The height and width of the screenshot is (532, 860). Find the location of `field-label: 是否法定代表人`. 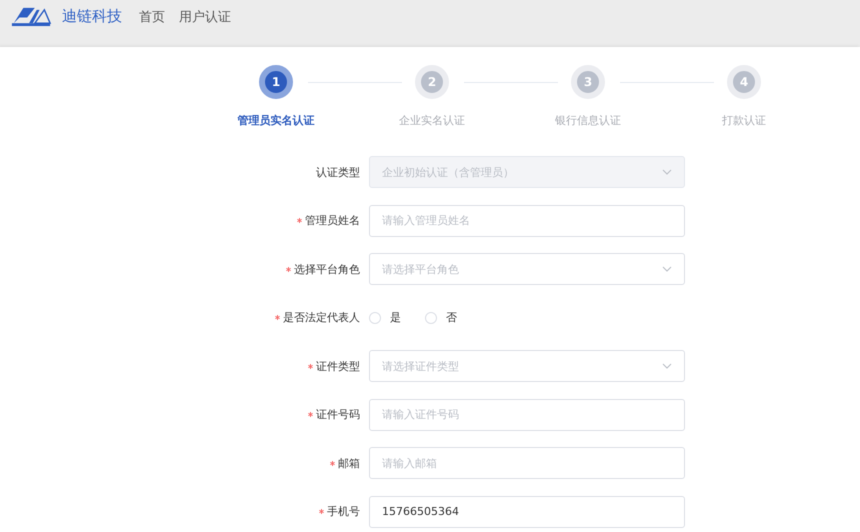

field-label: 是否法定代表人 is located at coordinates (321, 317).